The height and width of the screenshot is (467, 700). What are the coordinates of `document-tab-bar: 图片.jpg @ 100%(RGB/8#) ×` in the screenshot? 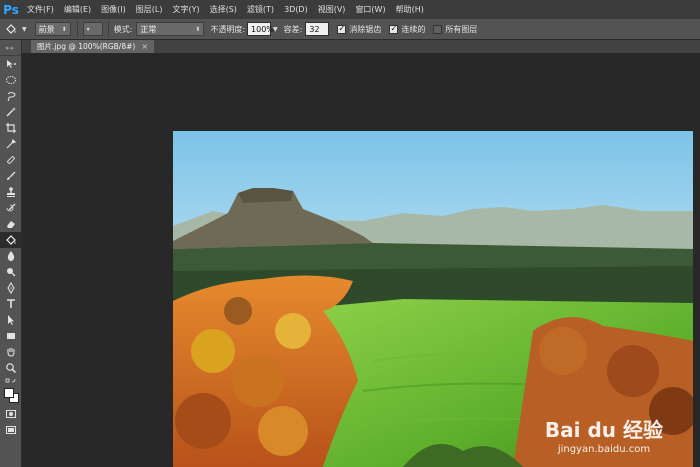 It's located at (361, 46).